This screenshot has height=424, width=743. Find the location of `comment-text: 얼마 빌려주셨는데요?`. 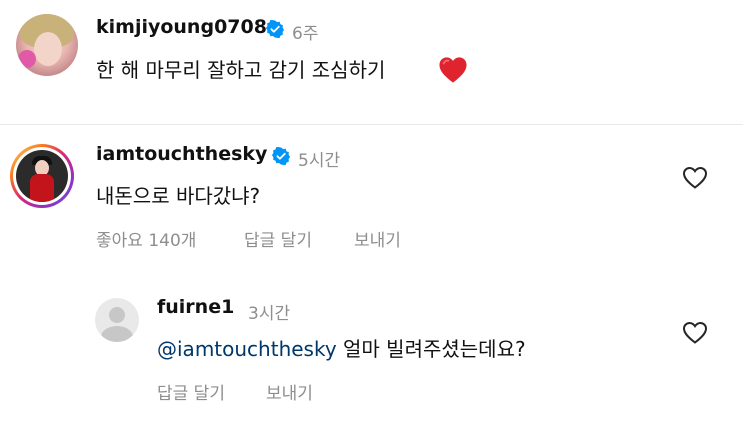

comment-text: 얼마 빌려주셨는데요? is located at coordinates (431, 349).